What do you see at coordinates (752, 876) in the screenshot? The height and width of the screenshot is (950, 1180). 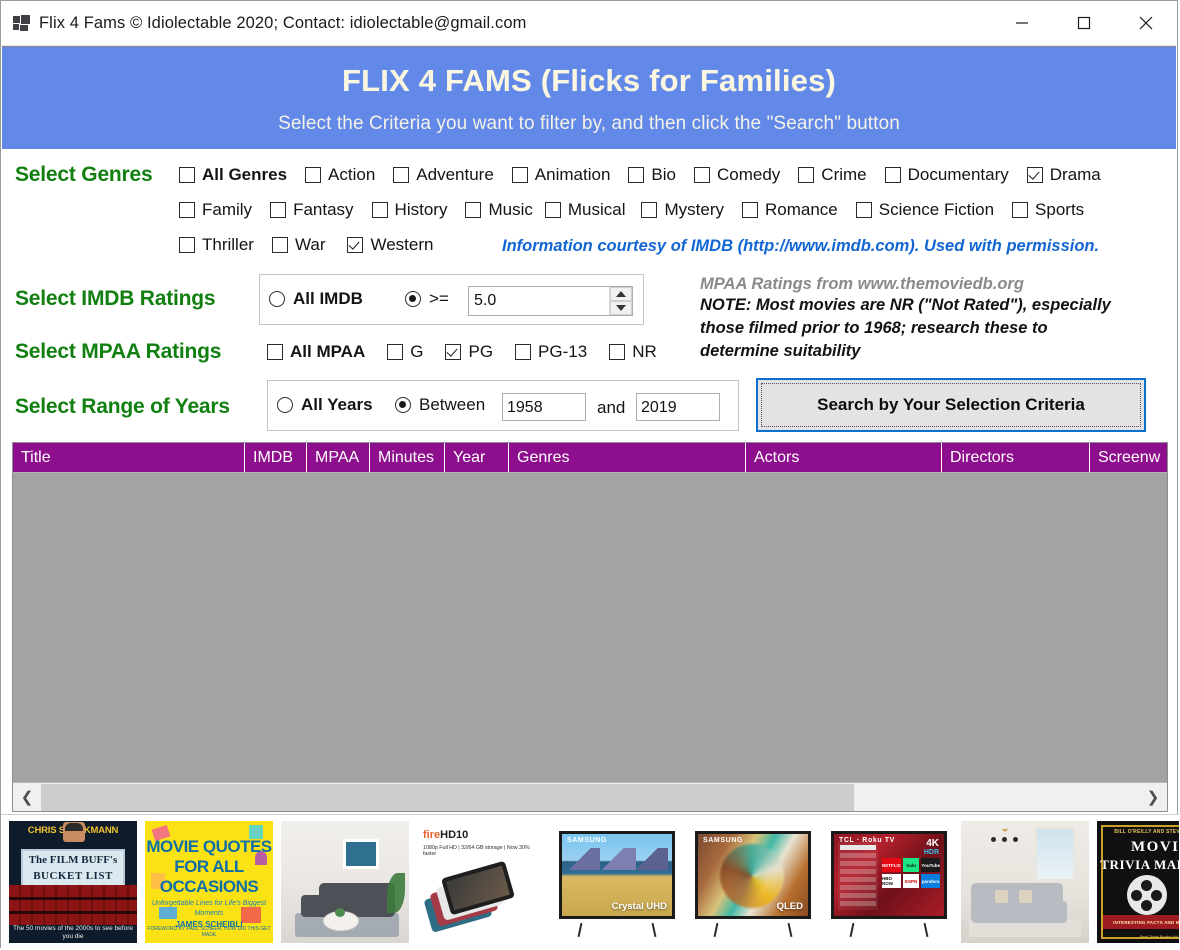 I see `abstract-swirl-graphic` at bounding box center [752, 876].